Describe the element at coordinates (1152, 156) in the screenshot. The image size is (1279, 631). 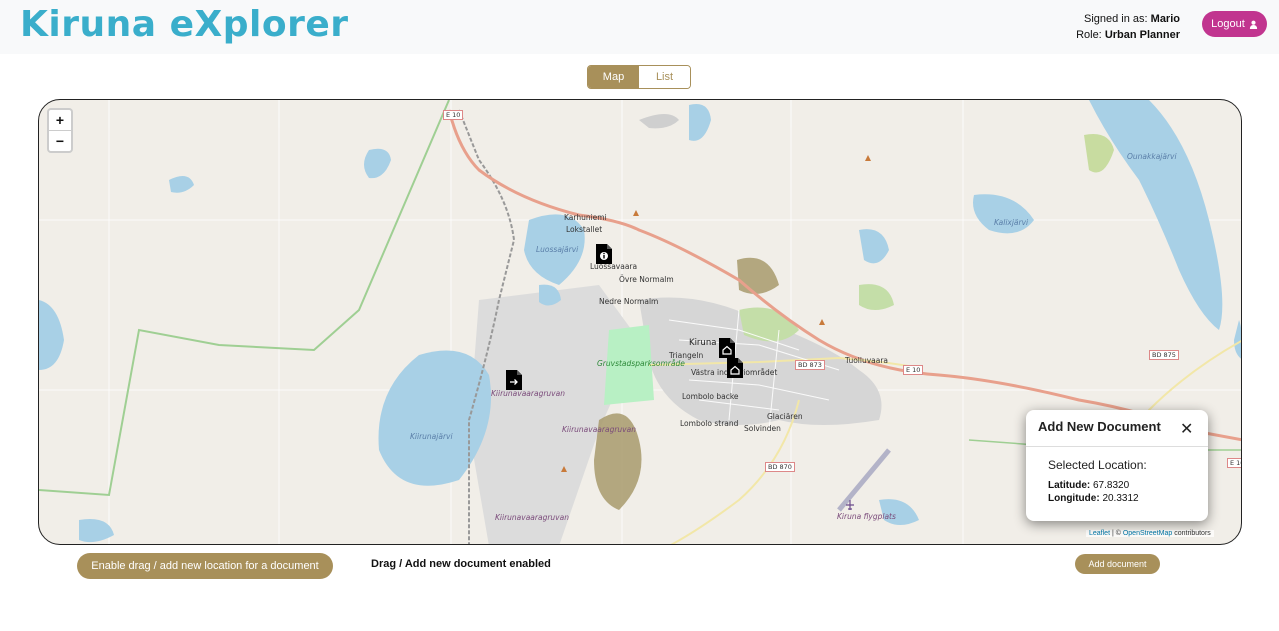
I see `place-label: Ounakkajärvi` at that location.